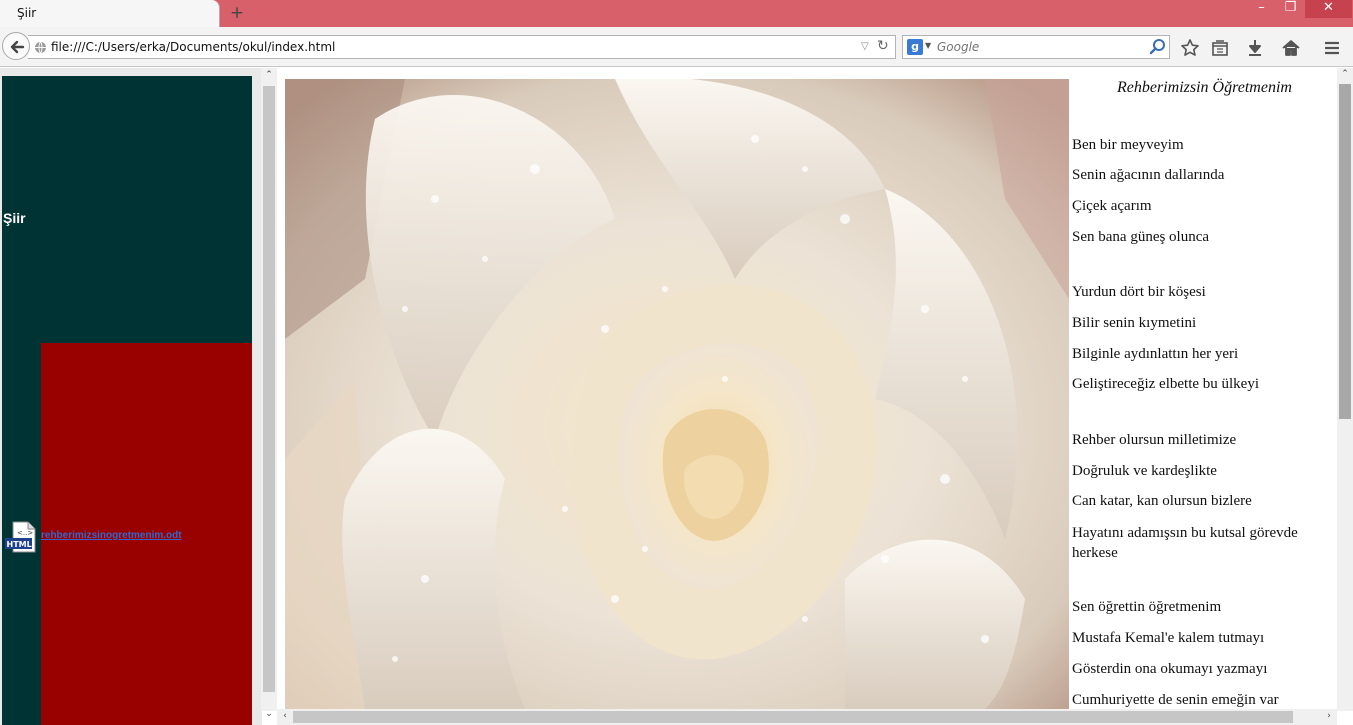 The width and height of the screenshot is (1353, 725). Describe the element at coordinates (285, 716) in the screenshot. I see `scroll-left-icon: ‹` at that location.